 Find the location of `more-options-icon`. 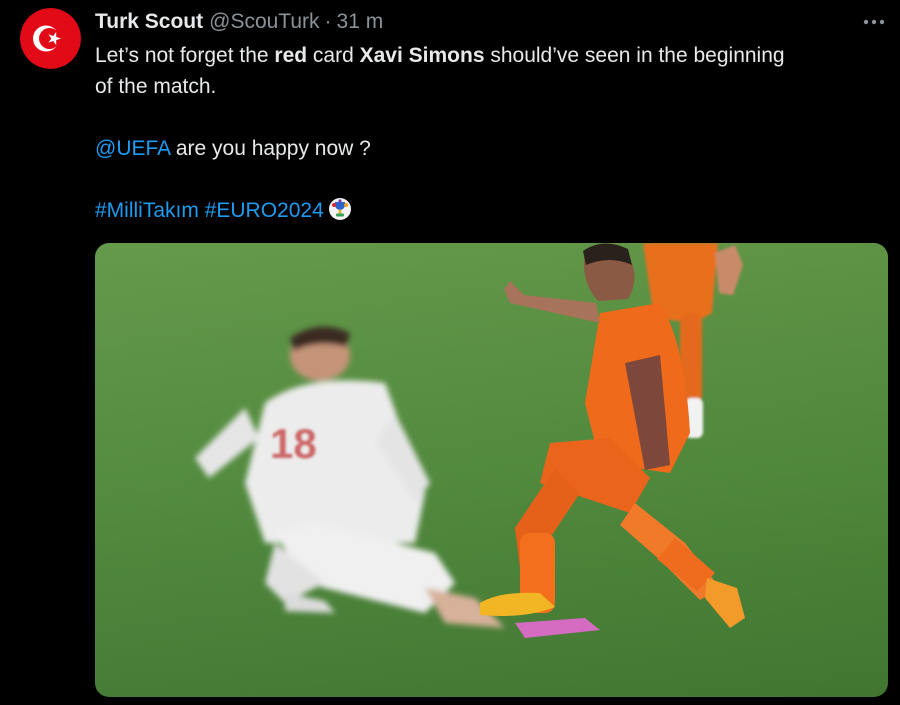

more-options-icon is located at coordinates (874, 22).